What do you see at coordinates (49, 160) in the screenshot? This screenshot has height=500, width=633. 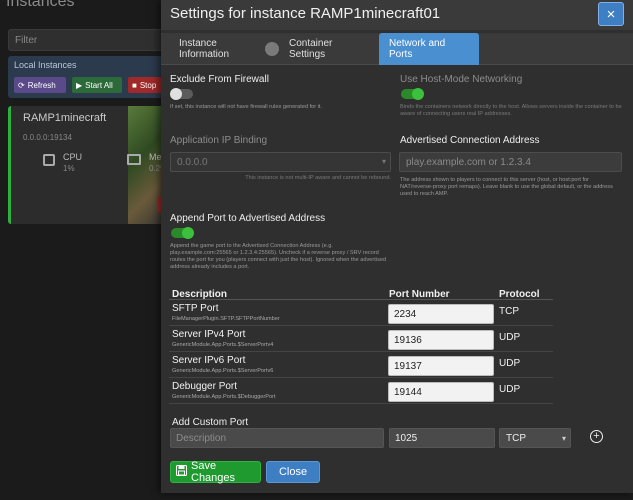 I see `cpu-icon` at bounding box center [49, 160].